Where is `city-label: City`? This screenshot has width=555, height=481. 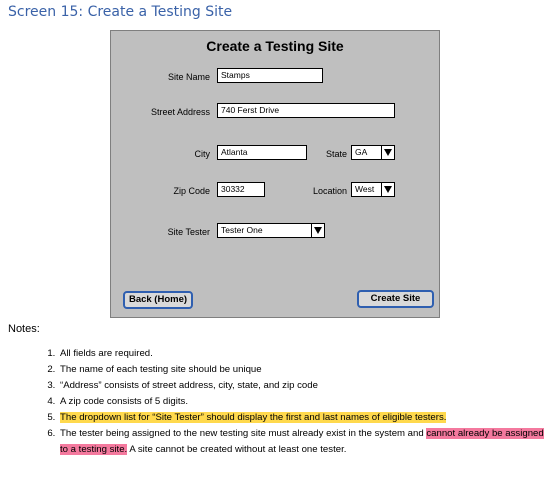 city-label: City is located at coordinates (202, 154).